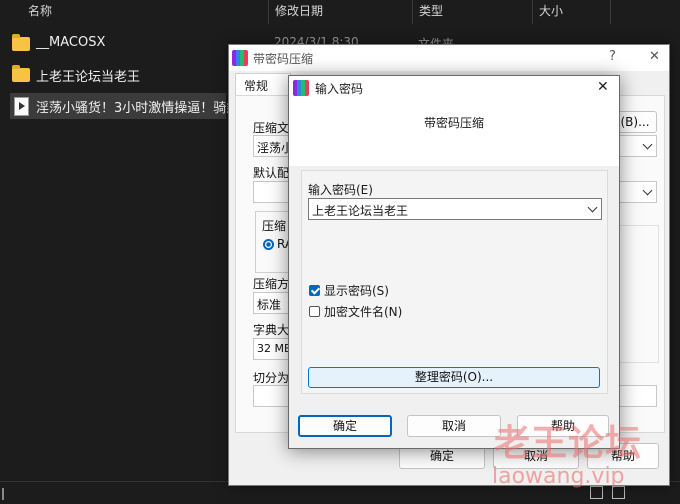  Describe the element at coordinates (271, 128) in the screenshot. I see `archive-name-label: 压缩文` at that location.